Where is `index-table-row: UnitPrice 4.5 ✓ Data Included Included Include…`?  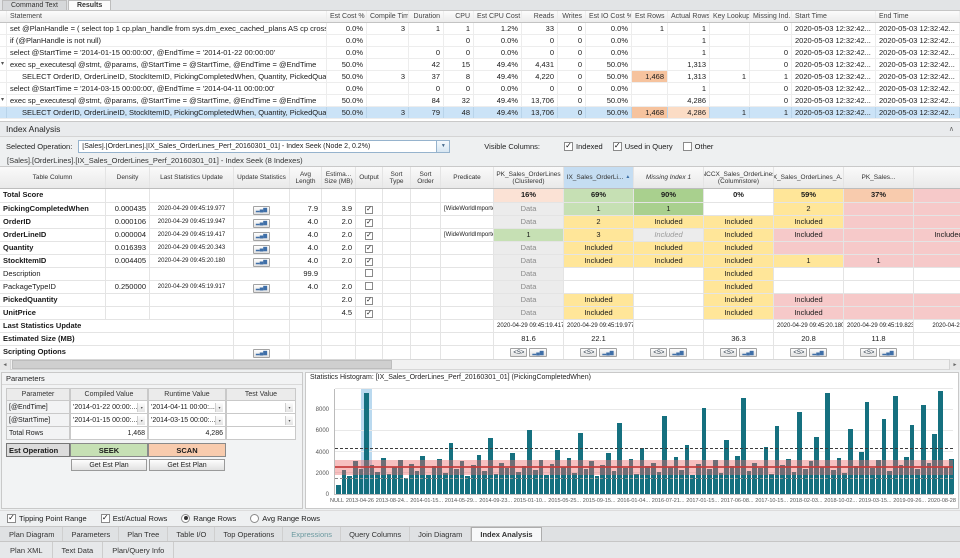 index-table-row: UnitPrice 4.5 ✓ Data Included Included Include… is located at coordinates (480, 313).